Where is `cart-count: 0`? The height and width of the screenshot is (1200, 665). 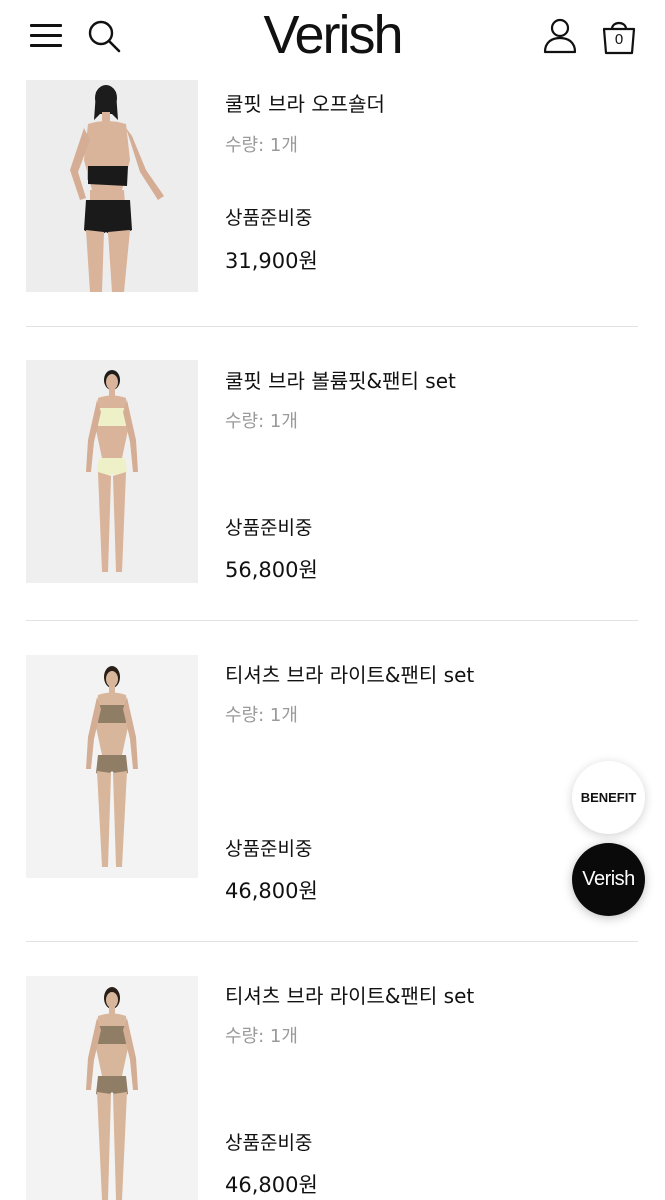
cart-count: 0 is located at coordinates (619, 39).